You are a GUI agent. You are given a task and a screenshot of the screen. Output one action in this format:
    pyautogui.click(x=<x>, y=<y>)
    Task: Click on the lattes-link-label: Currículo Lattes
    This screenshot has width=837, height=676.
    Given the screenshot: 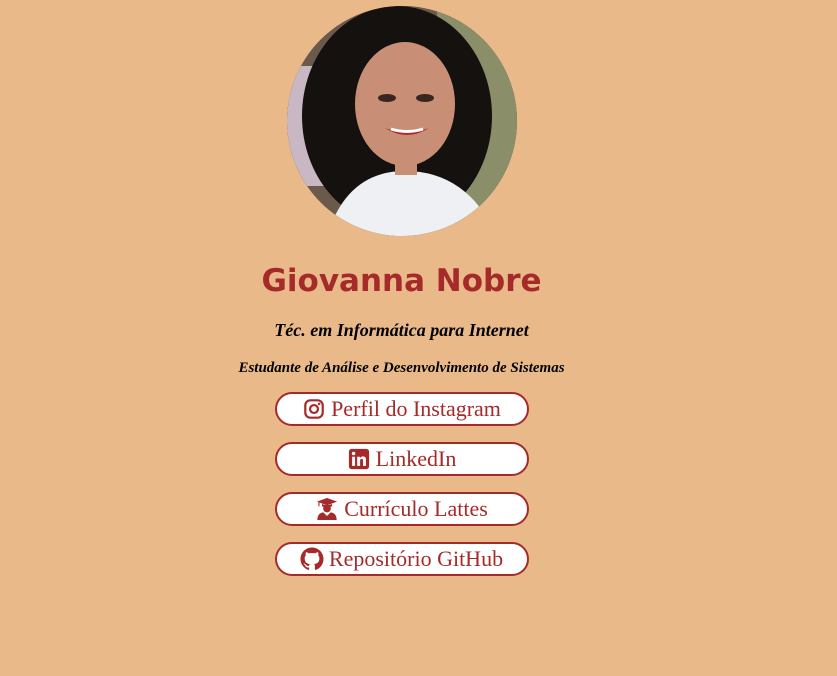 What is the action you would take?
    pyautogui.click(x=416, y=508)
    